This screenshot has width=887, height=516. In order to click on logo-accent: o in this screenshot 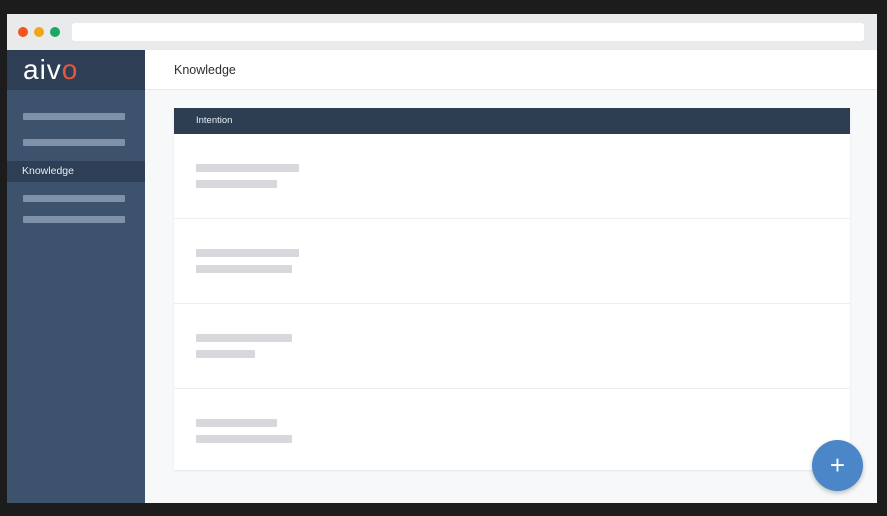, I will do `click(70, 69)`.